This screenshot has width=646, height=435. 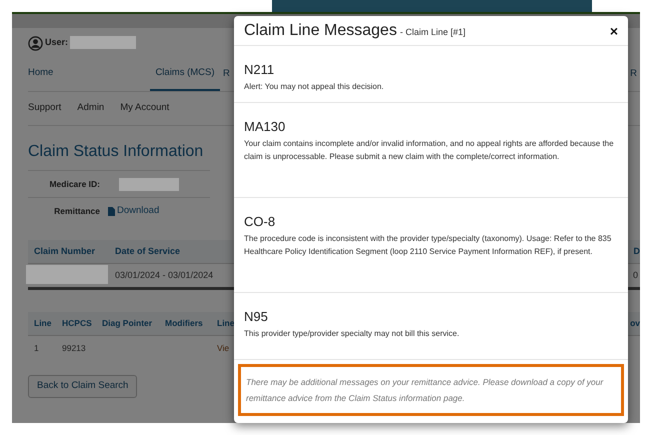 I want to click on view-link: Vie, so click(x=223, y=348).